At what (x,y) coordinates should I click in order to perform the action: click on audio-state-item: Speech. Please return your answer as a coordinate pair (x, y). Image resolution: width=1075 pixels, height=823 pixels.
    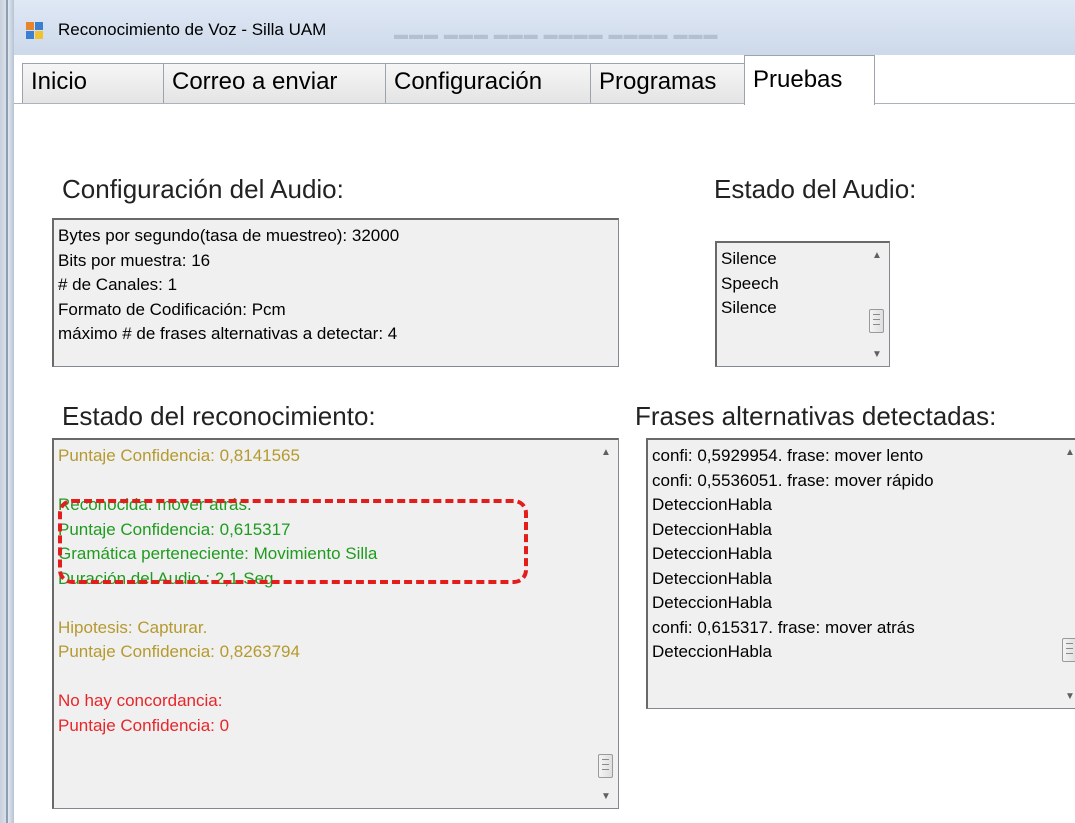
    Looking at the image, I should click on (750, 284).